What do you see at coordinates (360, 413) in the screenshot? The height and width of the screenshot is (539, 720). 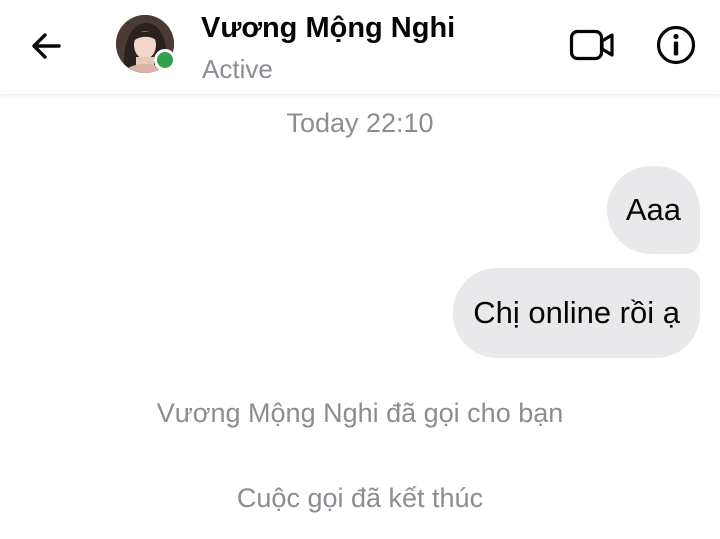 I see `call-event-incoming: Vương Mộng Nghi đã gọi cho bạn` at bounding box center [360, 413].